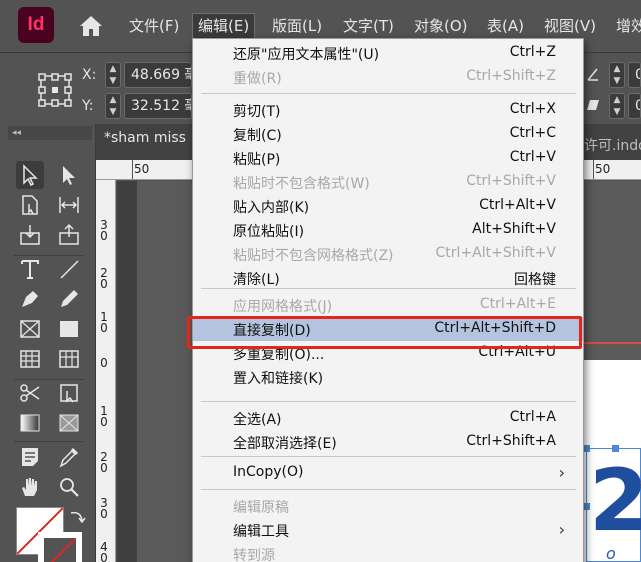 This screenshot has height=562, width=641. Describe the element at coordinates (30, 487) in the screenshot. I see `hand-tool-icon` at that location.